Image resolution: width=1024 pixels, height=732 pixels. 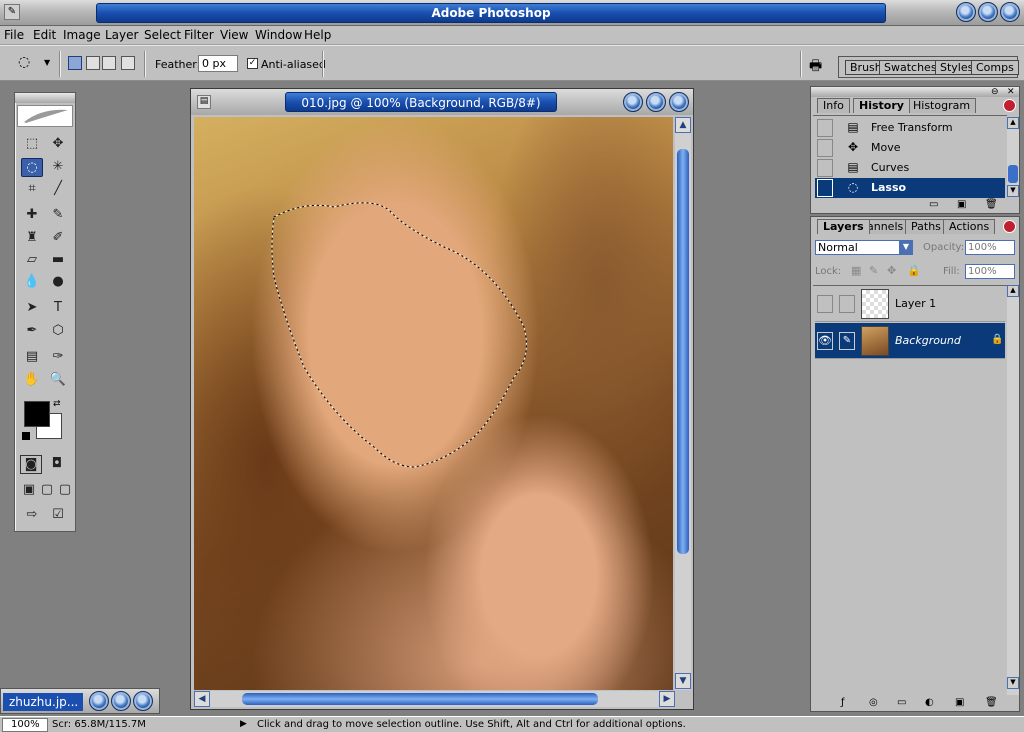 What do you see at coordinates (58, 238) in the screenshot?
I see `history-brush-tool-icon: ✐` at bounding box center [58, 238].